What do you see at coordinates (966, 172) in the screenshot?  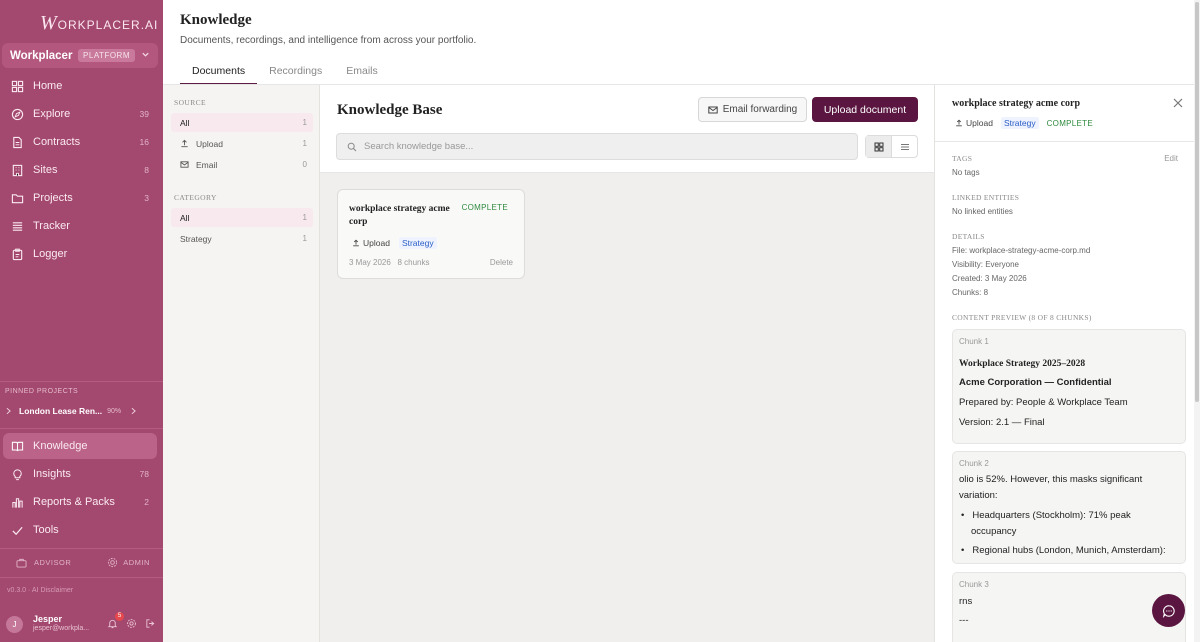 I see `tags-value: No tags` at bounding box center [966, 172].